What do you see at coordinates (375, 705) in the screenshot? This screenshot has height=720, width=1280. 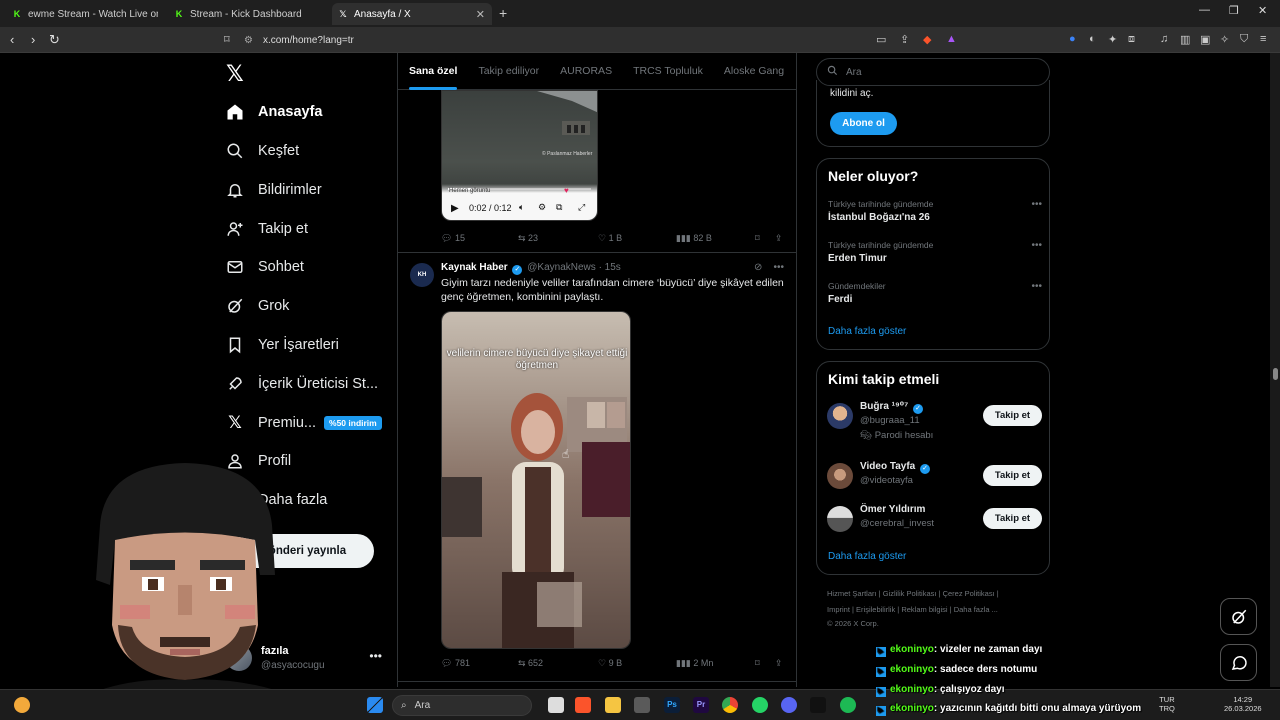 I see `windows-start-icon` at bounding box center [375, 705].